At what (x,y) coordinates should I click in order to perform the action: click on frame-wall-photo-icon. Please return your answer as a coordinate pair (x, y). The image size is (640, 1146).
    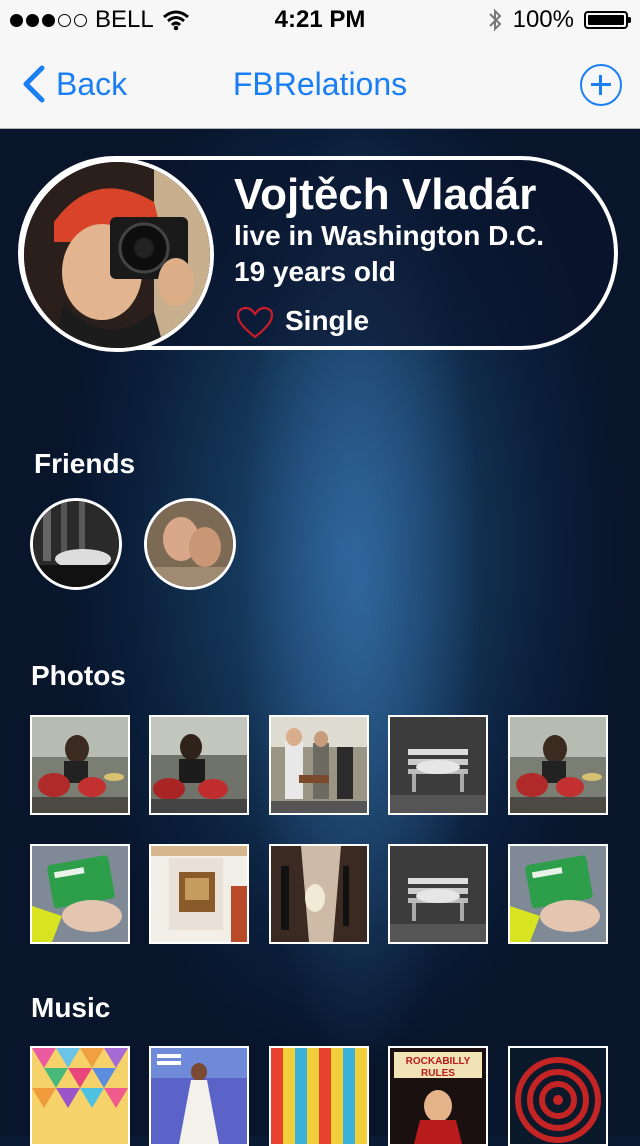
    Looking at the image, I should click on (199, 894).